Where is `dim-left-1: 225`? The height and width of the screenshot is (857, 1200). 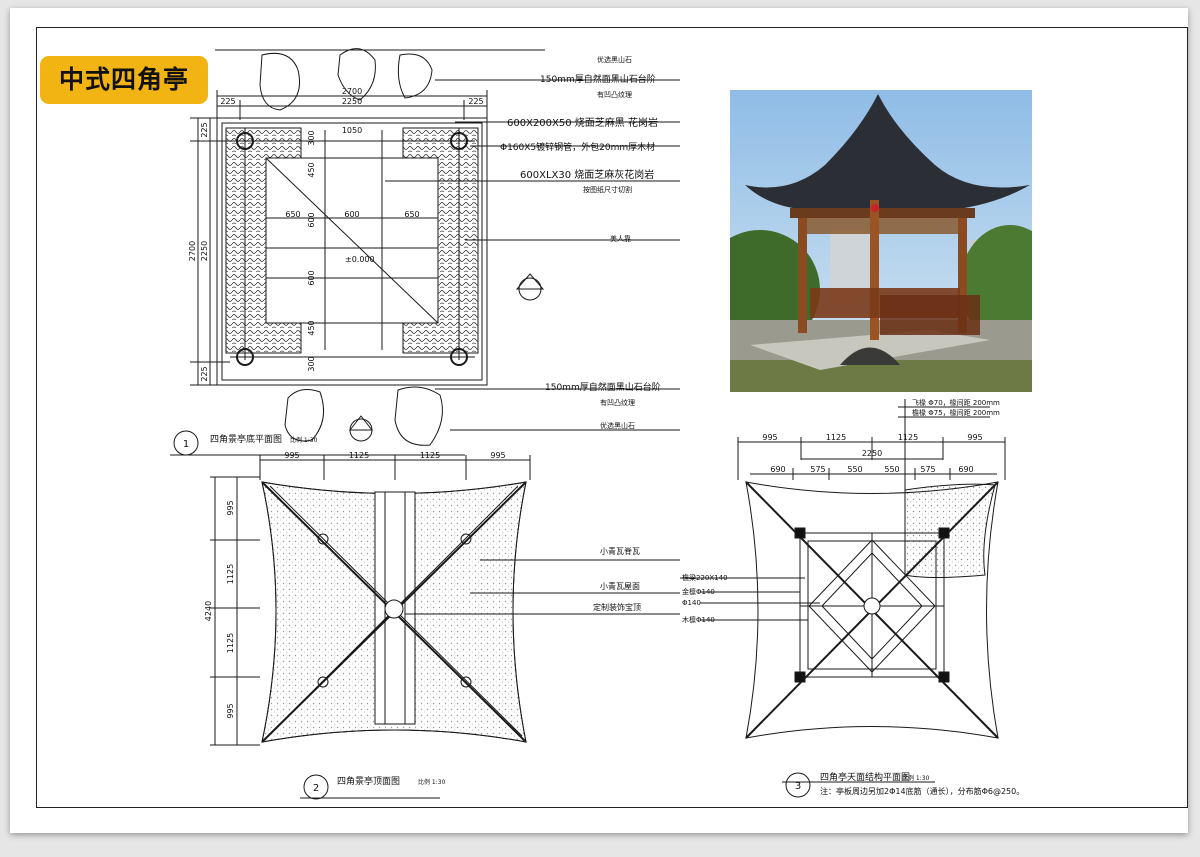 dim-left-1: 225 is located at coordinates (204, 129).